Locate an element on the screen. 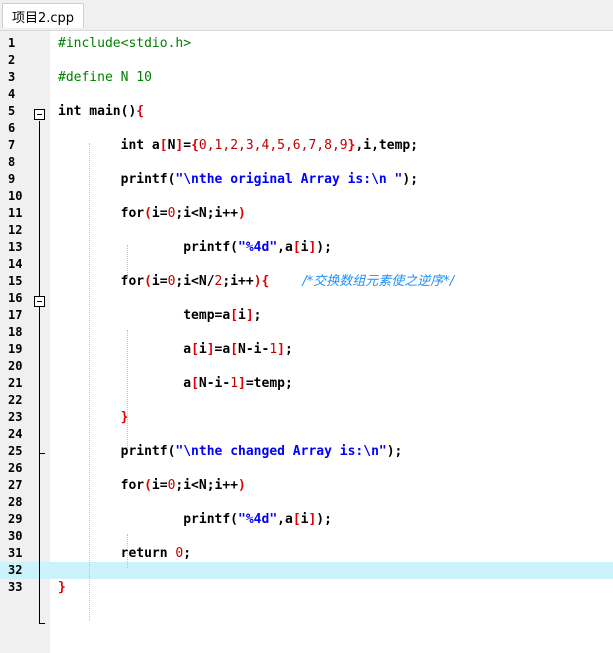 Image resolution: width=613 pixels, height=653 pixels. line-number: 20 is located at coordinates (15, 366).